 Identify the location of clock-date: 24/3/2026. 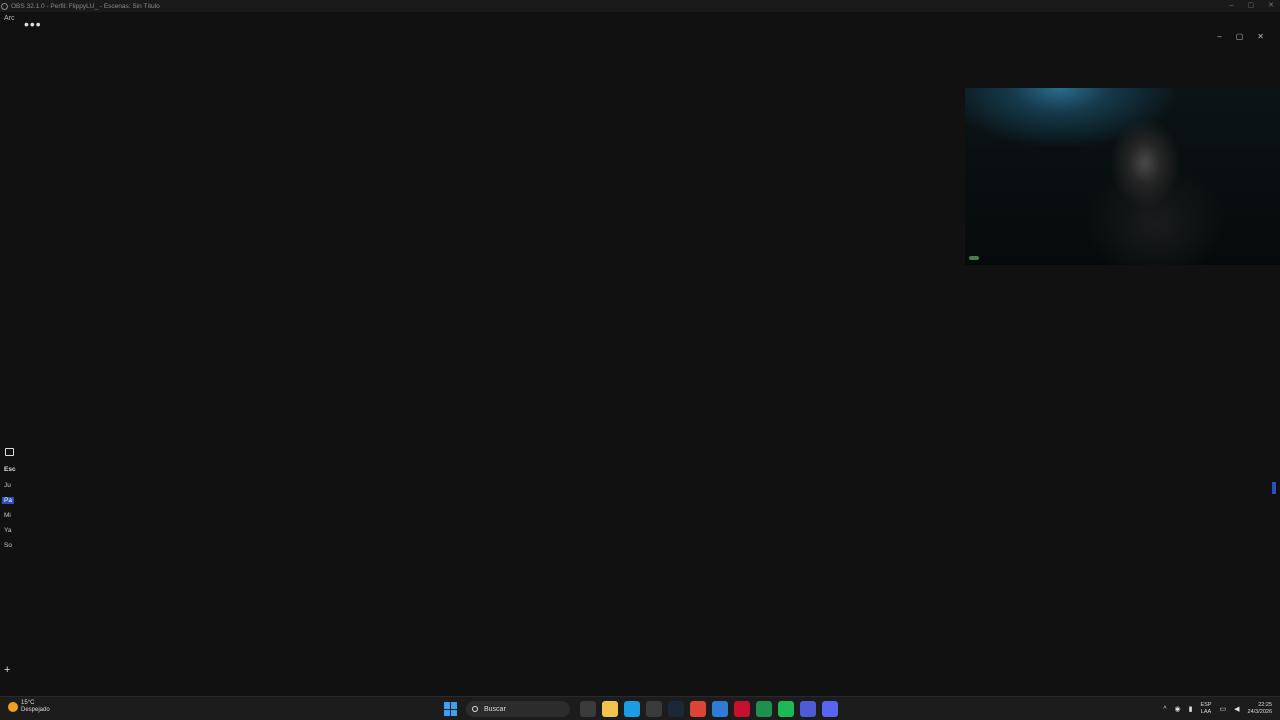
(1259, 712).